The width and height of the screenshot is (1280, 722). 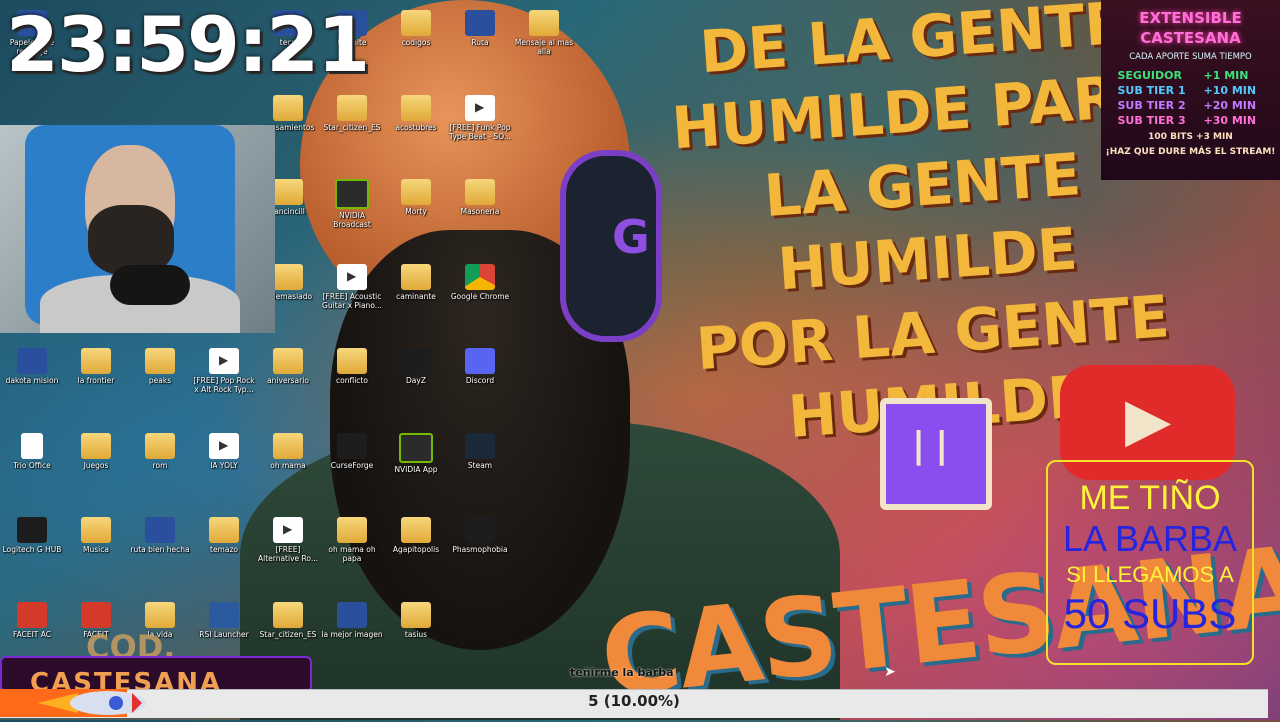 I want to click on desktop-icon-label: Agapitopolis, so click(x=416, y=549).